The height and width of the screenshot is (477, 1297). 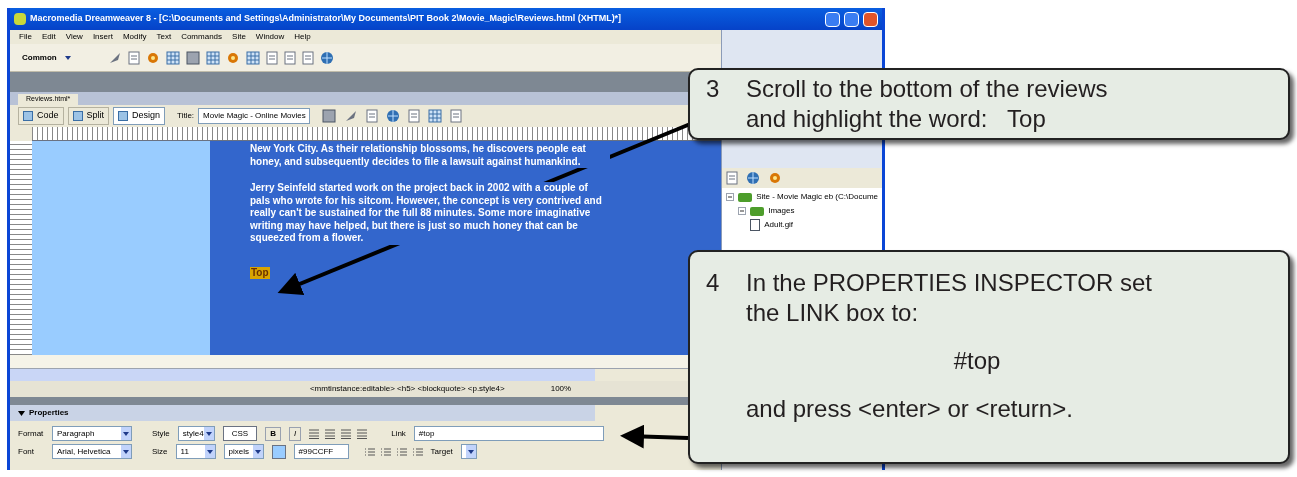 What do you see at coordinates (243, 451) in the screenshot?
I see `unit-dropdown: pixels` at bounding box center [243, 451].